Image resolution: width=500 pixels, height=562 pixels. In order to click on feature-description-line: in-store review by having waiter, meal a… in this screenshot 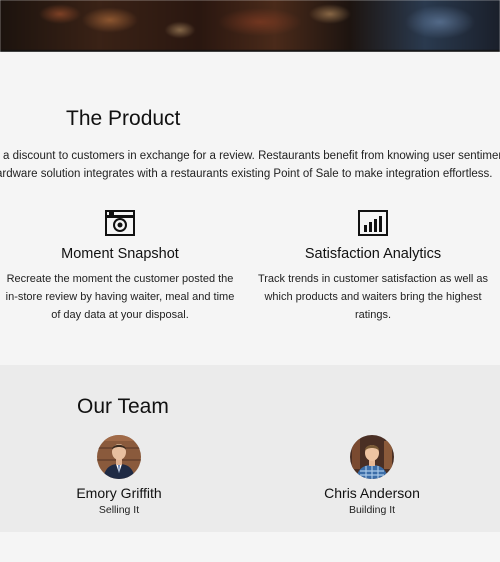, I will do `click(120, 297)`.